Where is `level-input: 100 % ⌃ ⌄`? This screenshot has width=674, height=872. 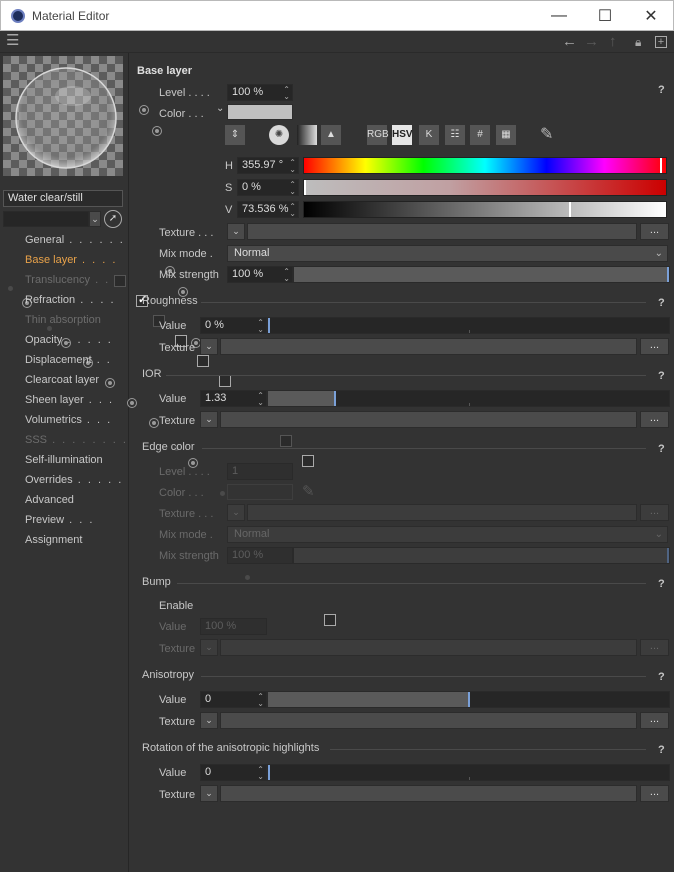
level-input: 100 % ⌃ ⌄ is located at coordinates (260, 92).